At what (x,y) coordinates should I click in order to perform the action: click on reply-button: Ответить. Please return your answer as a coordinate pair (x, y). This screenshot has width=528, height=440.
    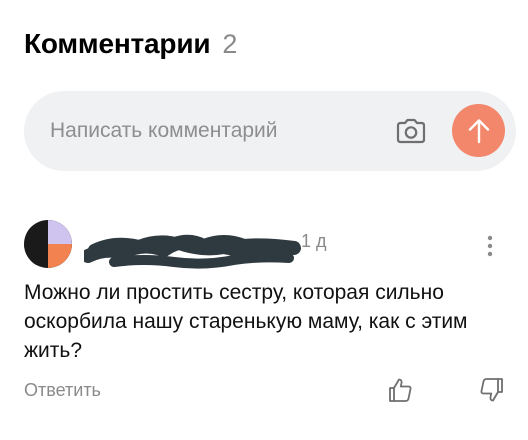
    Looking at the image, I should click on (62, 390).